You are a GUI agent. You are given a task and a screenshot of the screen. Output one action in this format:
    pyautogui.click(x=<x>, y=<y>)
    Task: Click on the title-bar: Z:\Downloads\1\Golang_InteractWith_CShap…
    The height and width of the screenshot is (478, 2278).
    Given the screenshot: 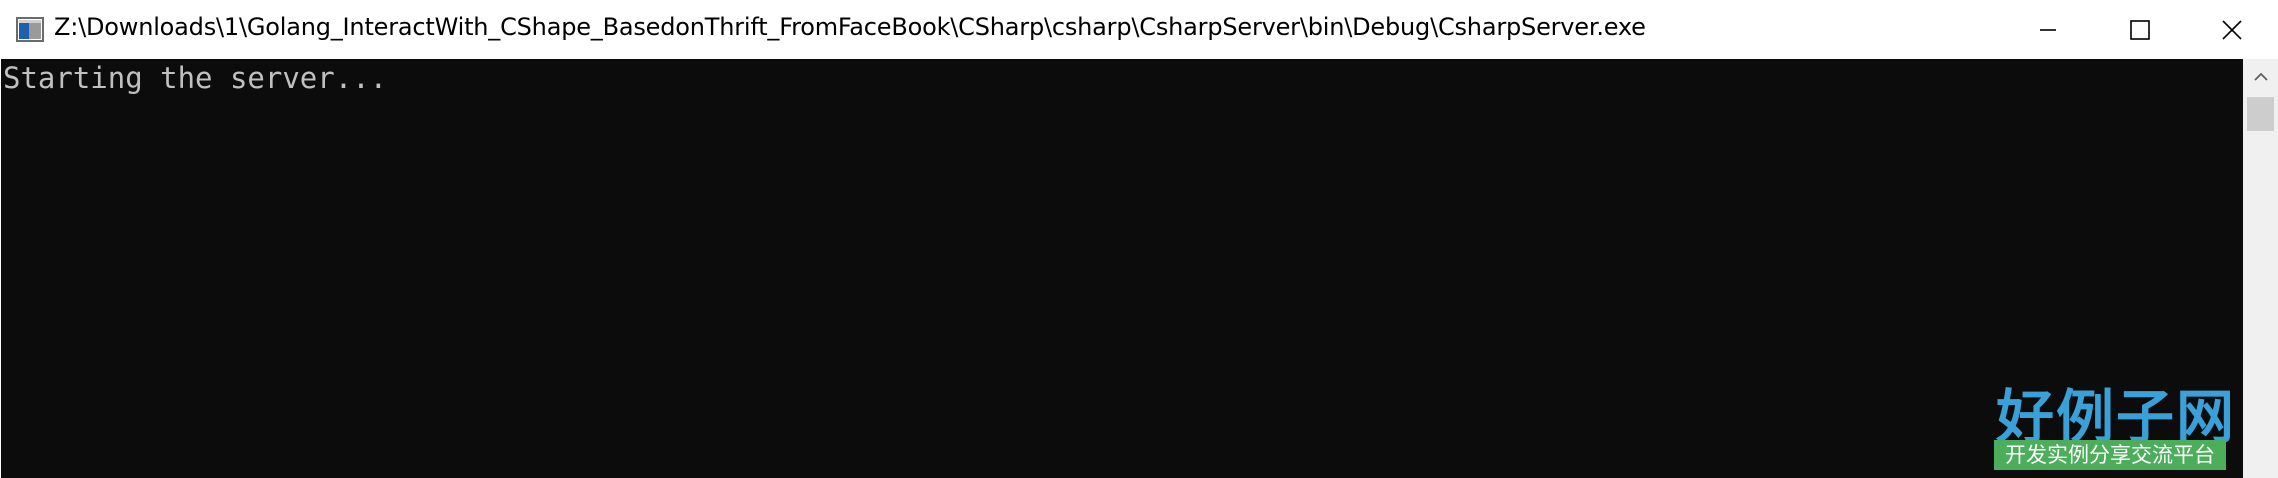 What is the action you would take?
    pyautogui.click(x=1139, y=29)
    